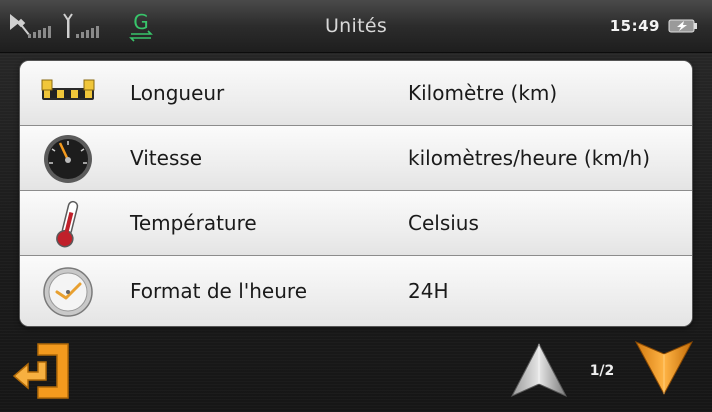 The width and height of the screenshot is (712, 412). I want to click on clock-icon, so click(68, 292).